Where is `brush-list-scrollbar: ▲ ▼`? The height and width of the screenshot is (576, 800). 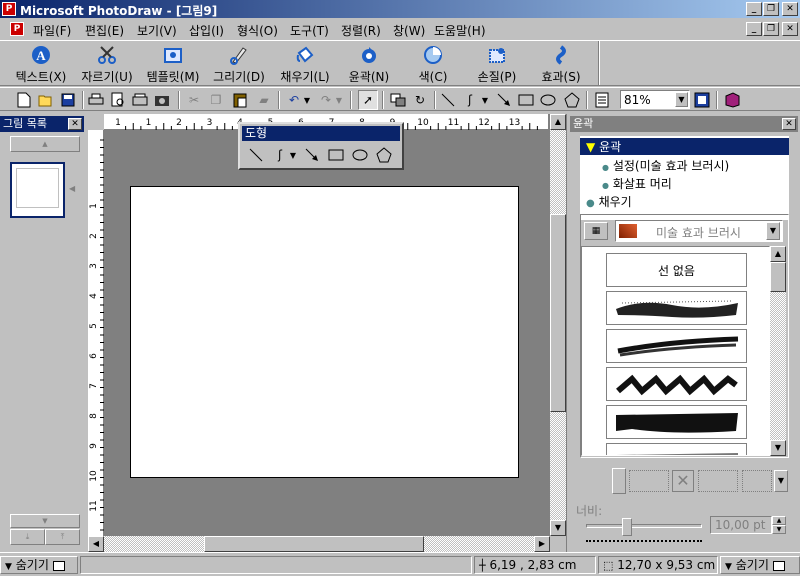 brush-list-scrollbar: ▲ ▼ is located at coordinates (778, 351).